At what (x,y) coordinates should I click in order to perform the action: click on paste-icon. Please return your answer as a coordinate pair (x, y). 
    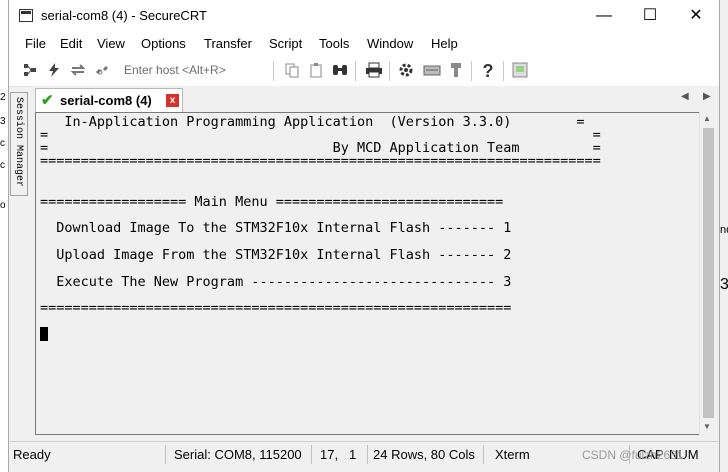
    Looking at the image, I should click on (316, 71).